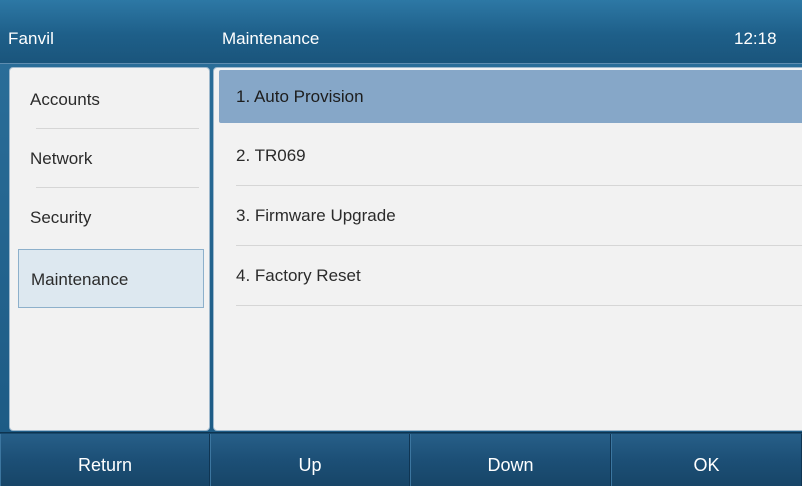 This screenshot has width=802, height=486. I want to click on down-button: Down, so click(510, 460).